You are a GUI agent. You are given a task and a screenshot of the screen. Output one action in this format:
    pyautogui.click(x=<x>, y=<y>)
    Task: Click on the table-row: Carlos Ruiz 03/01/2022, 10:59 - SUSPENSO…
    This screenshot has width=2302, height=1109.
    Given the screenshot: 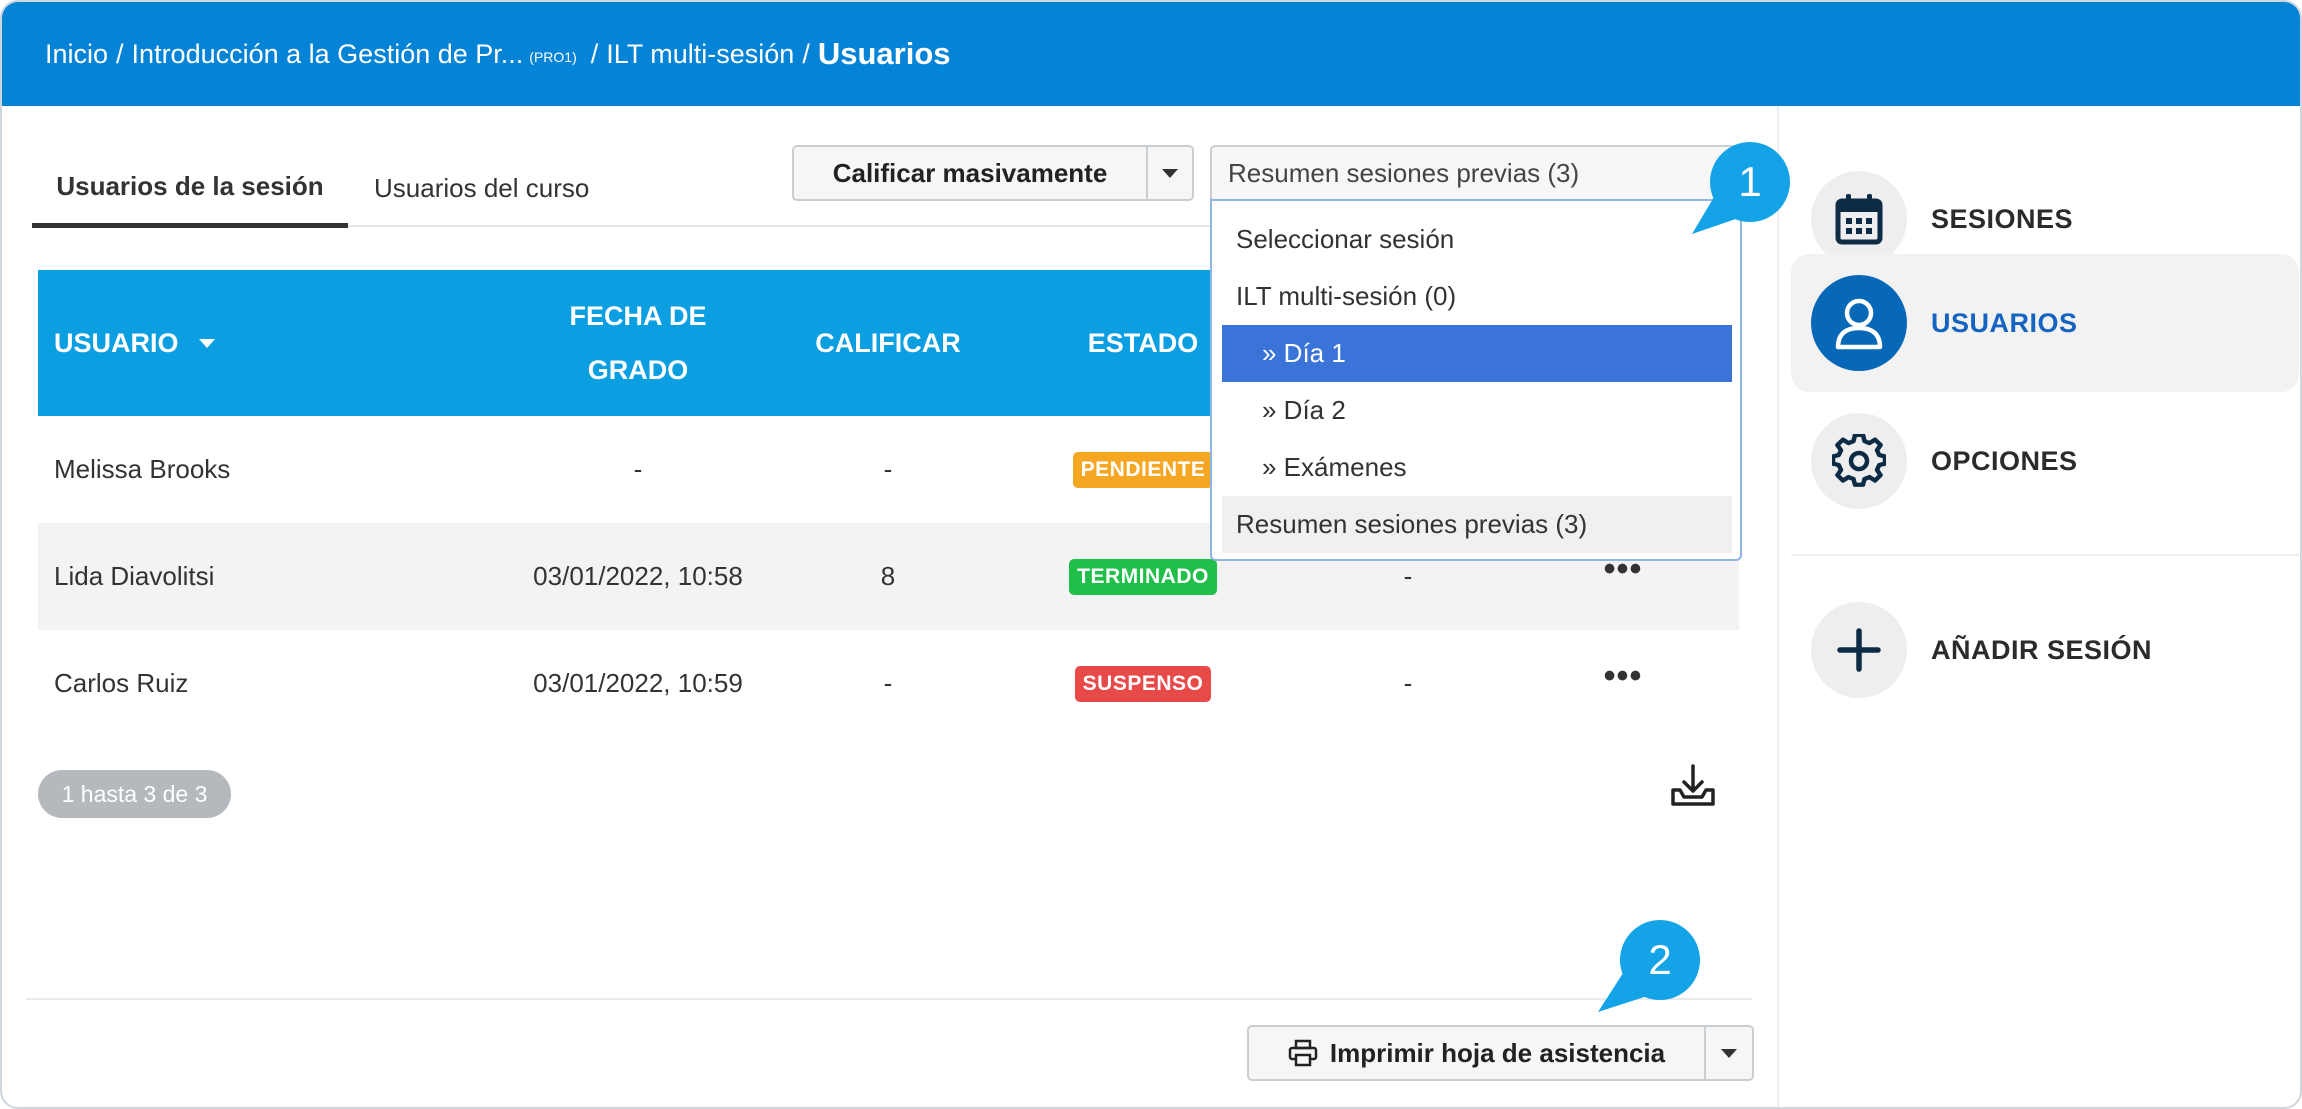 What is the action you would take?
    pyautogui.click(x=888, y=683)
    